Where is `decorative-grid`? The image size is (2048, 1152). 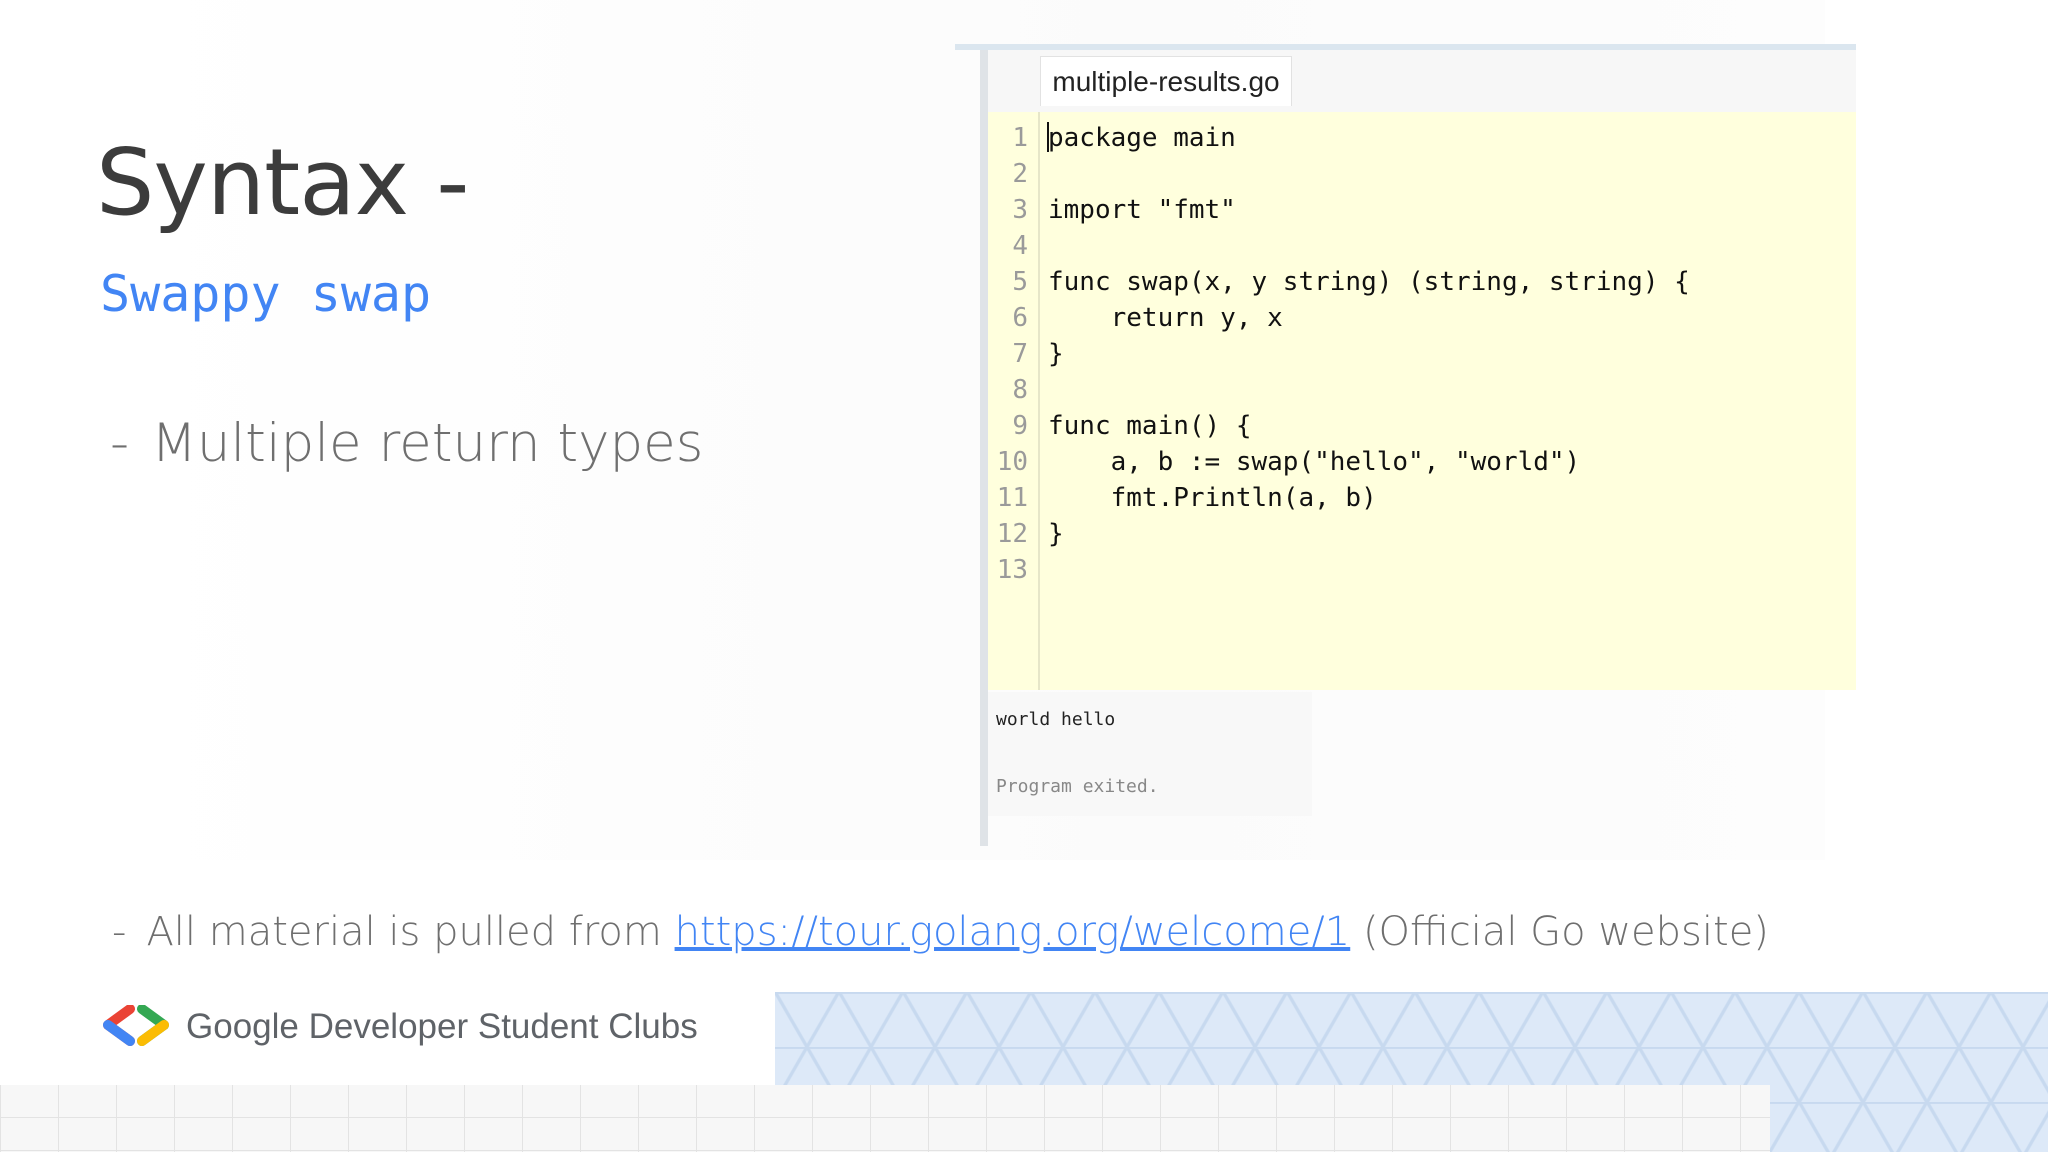
decorative-grid is located at coordinates (885, 1118).